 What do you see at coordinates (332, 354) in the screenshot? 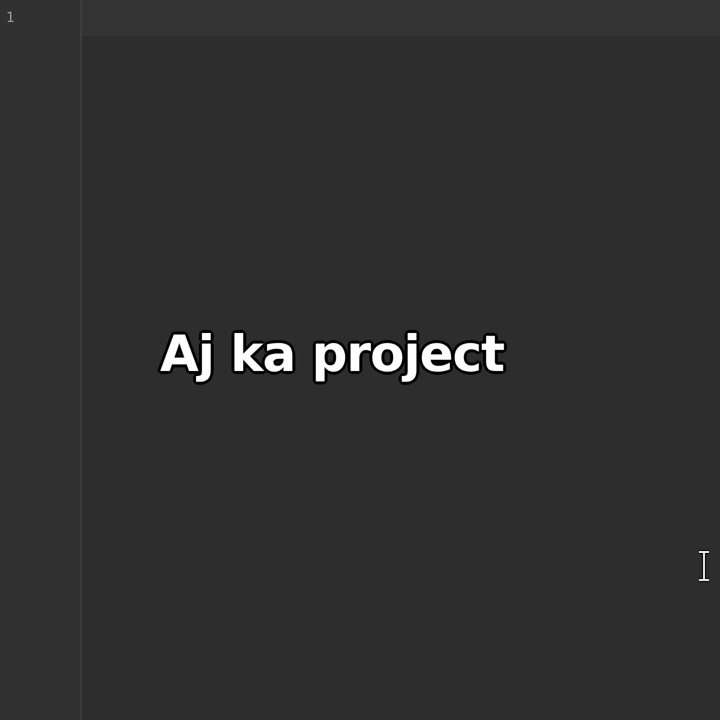
I see `video-caption: Aj ka project` at bounding box center [332, 354].